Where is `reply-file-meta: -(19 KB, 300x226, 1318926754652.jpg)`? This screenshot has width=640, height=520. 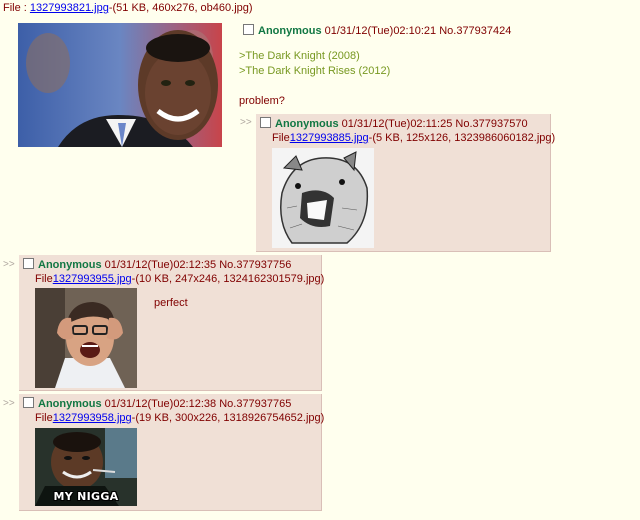
reply-file-meta: -(19 KB, 300x226, 1318926754652.jpg) is located at coordinates (228, 418).